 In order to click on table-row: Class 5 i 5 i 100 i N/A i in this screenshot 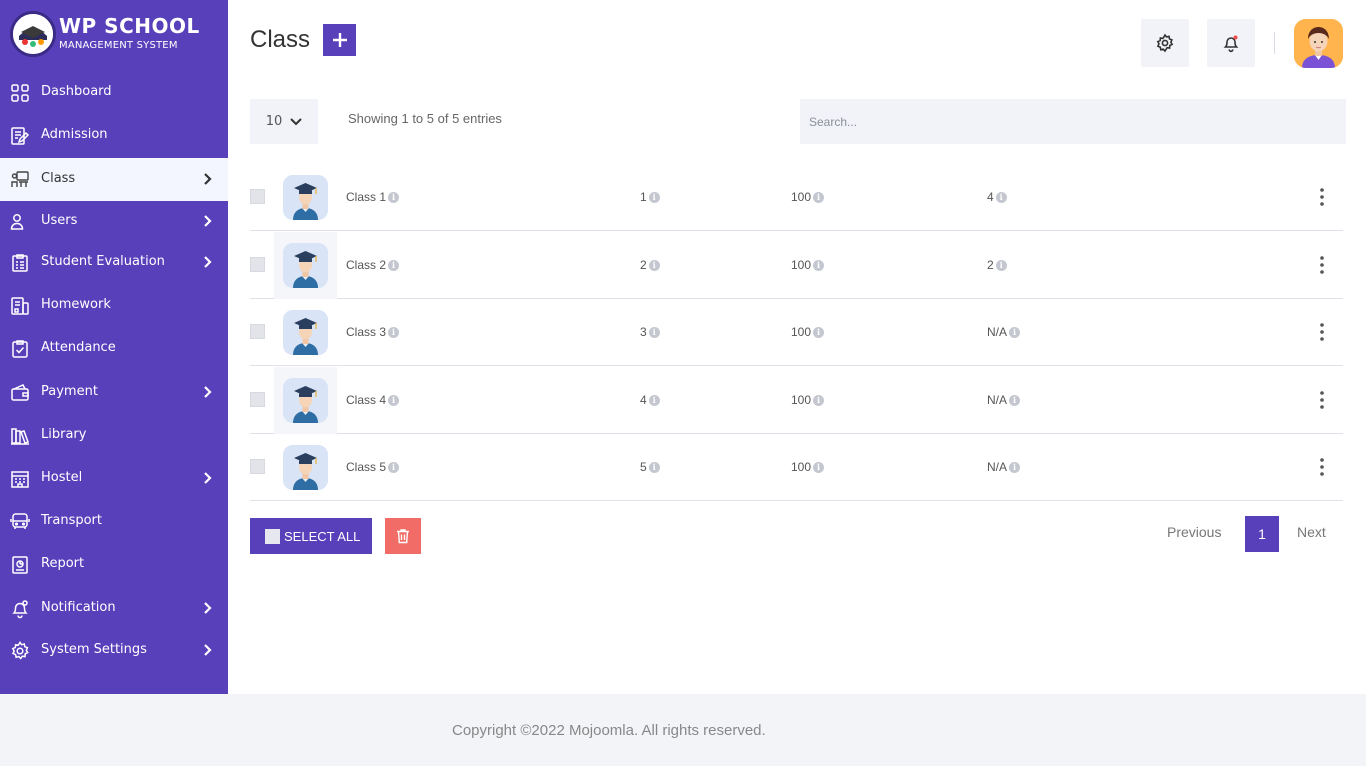, I will do `click(796, 467)`.